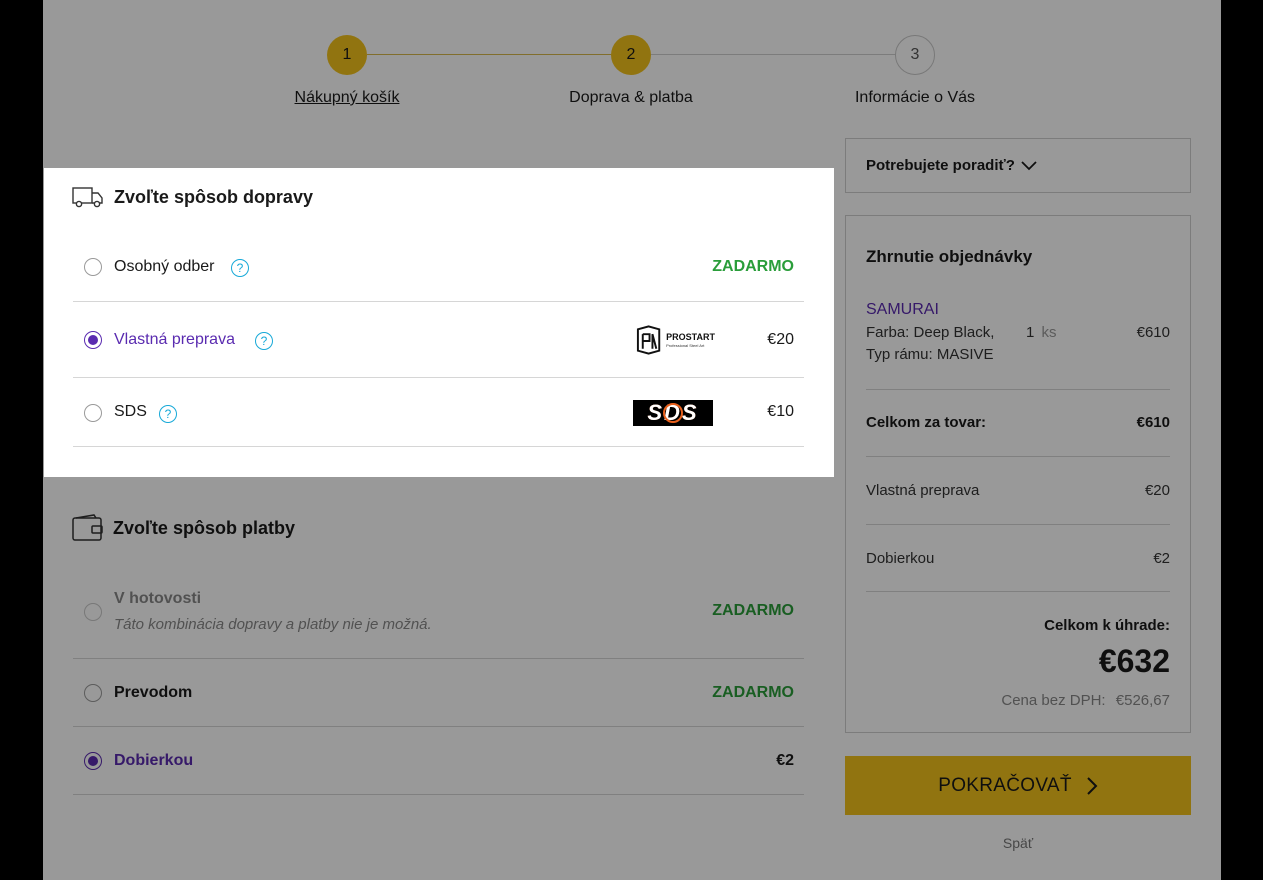 The image size is (1263, 880). Describe the element at coordinates (347, 55) in the screenshot. I see `step-1-circle: 1` at that location.